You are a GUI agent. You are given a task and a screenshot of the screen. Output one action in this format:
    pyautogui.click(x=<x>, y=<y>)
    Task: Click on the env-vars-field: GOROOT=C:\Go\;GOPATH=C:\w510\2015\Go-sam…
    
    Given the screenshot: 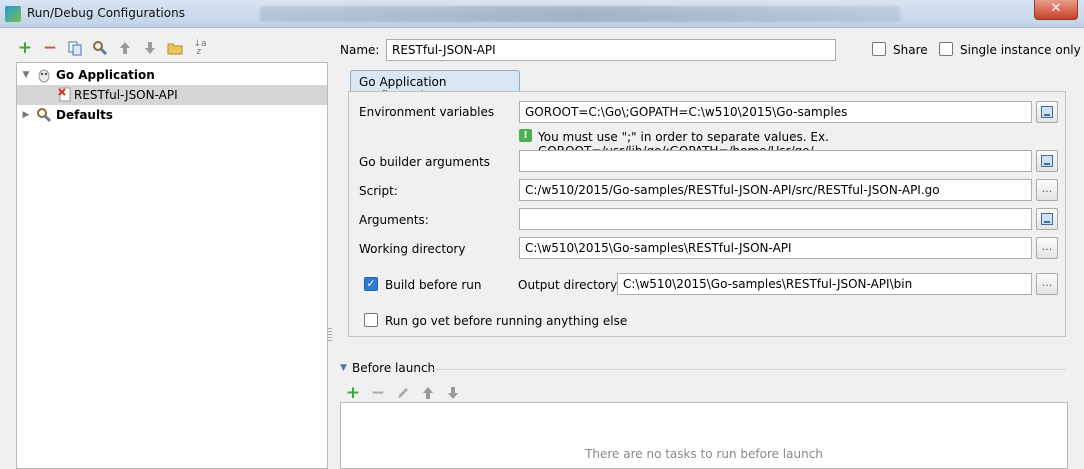 What is the action you would take?
    pyautogui.click(x=775, y=112)
    